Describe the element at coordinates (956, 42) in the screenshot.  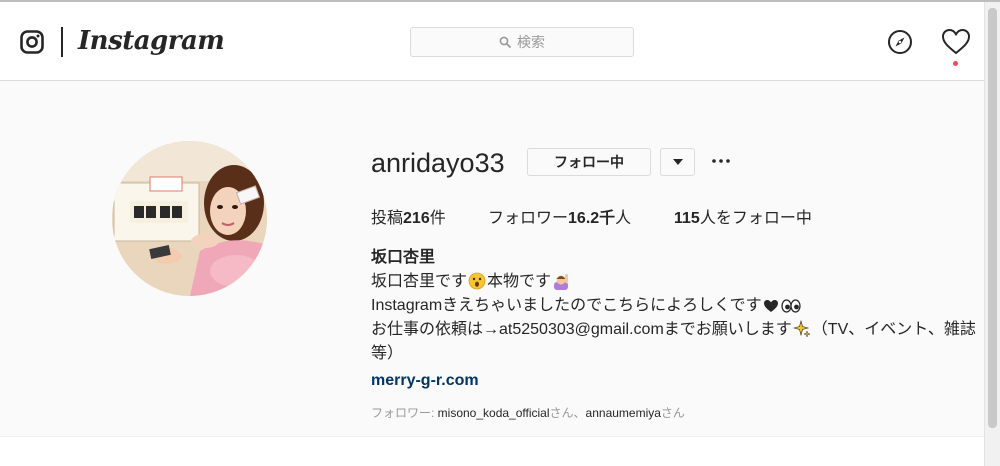
I see `heart-icon` at that location.